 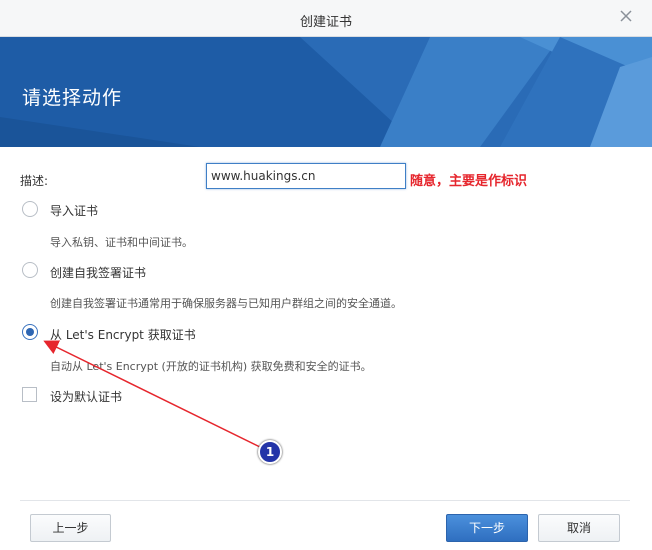 I want to click on next-button: 下一步, so click(x=487, y=528).